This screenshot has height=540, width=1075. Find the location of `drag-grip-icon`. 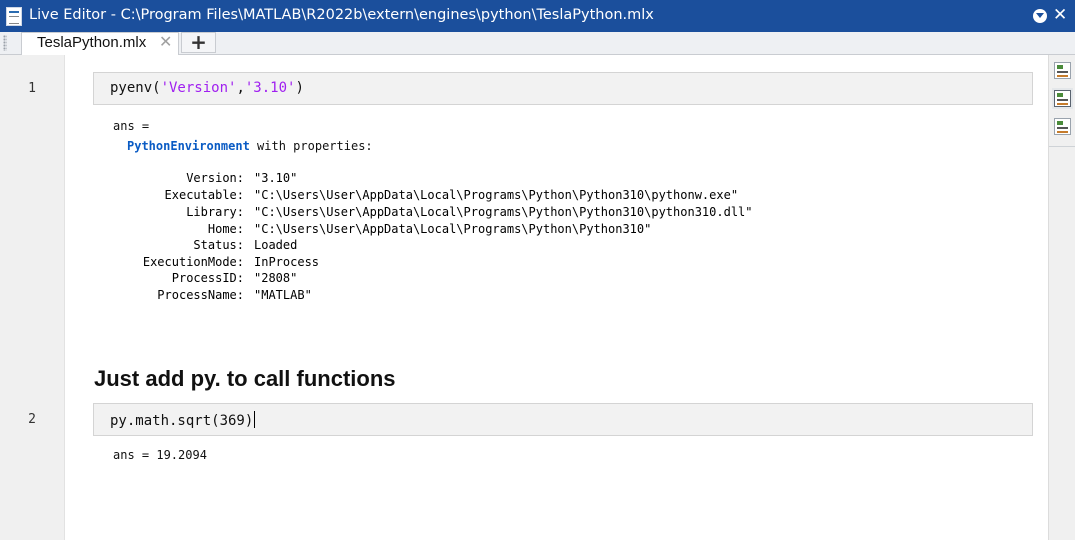

drag-grip-icon is located at coordinates (5, 43).